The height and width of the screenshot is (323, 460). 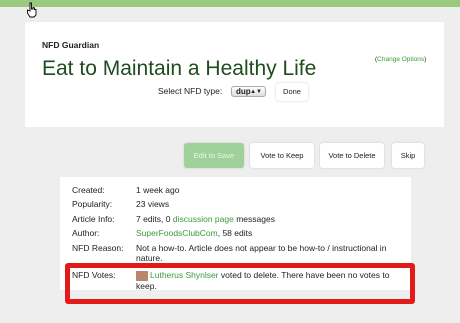 I want to click on select-value: dup, so click(x=243, y=91).